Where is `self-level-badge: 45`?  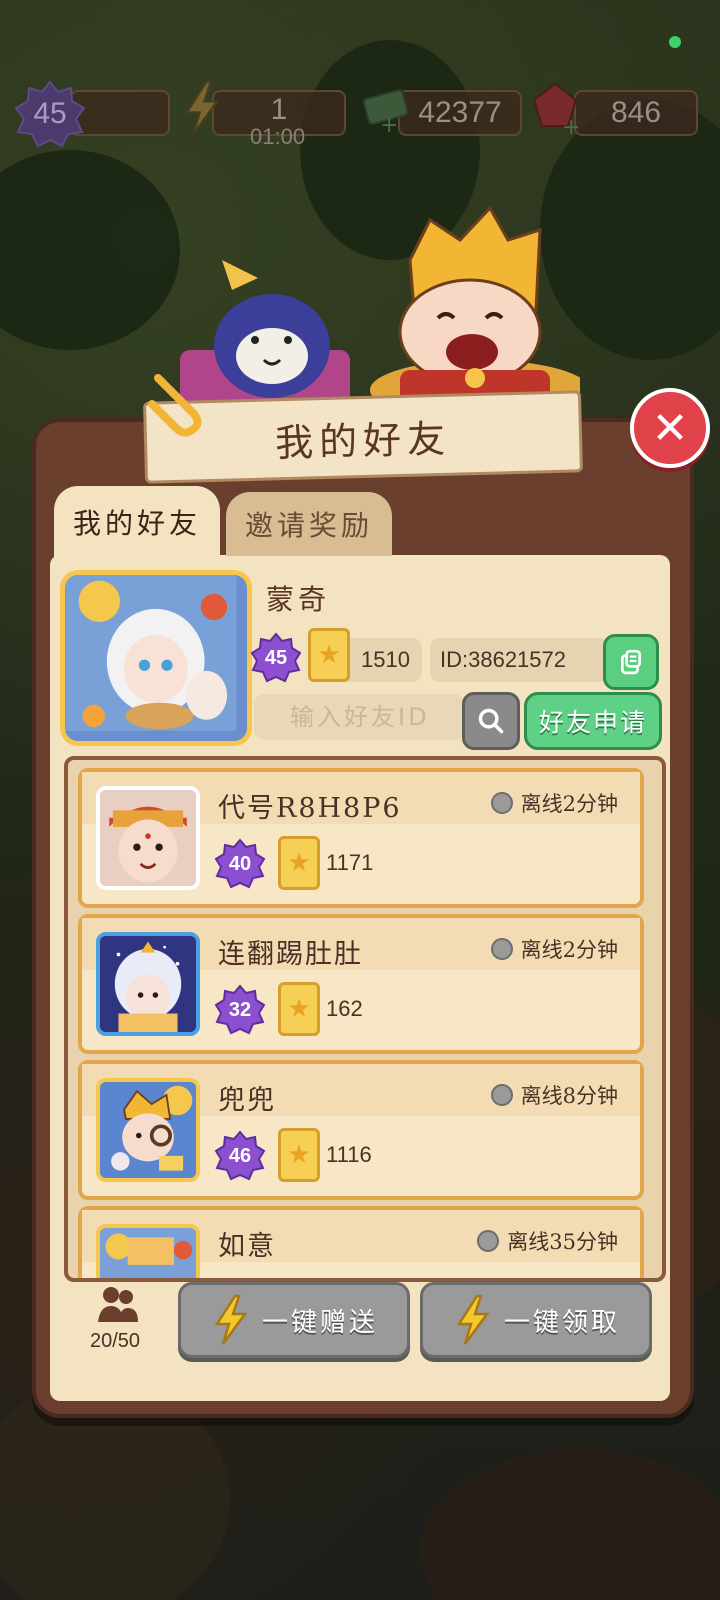 self-level-badge: 45 is located at coordinates (276, 658).